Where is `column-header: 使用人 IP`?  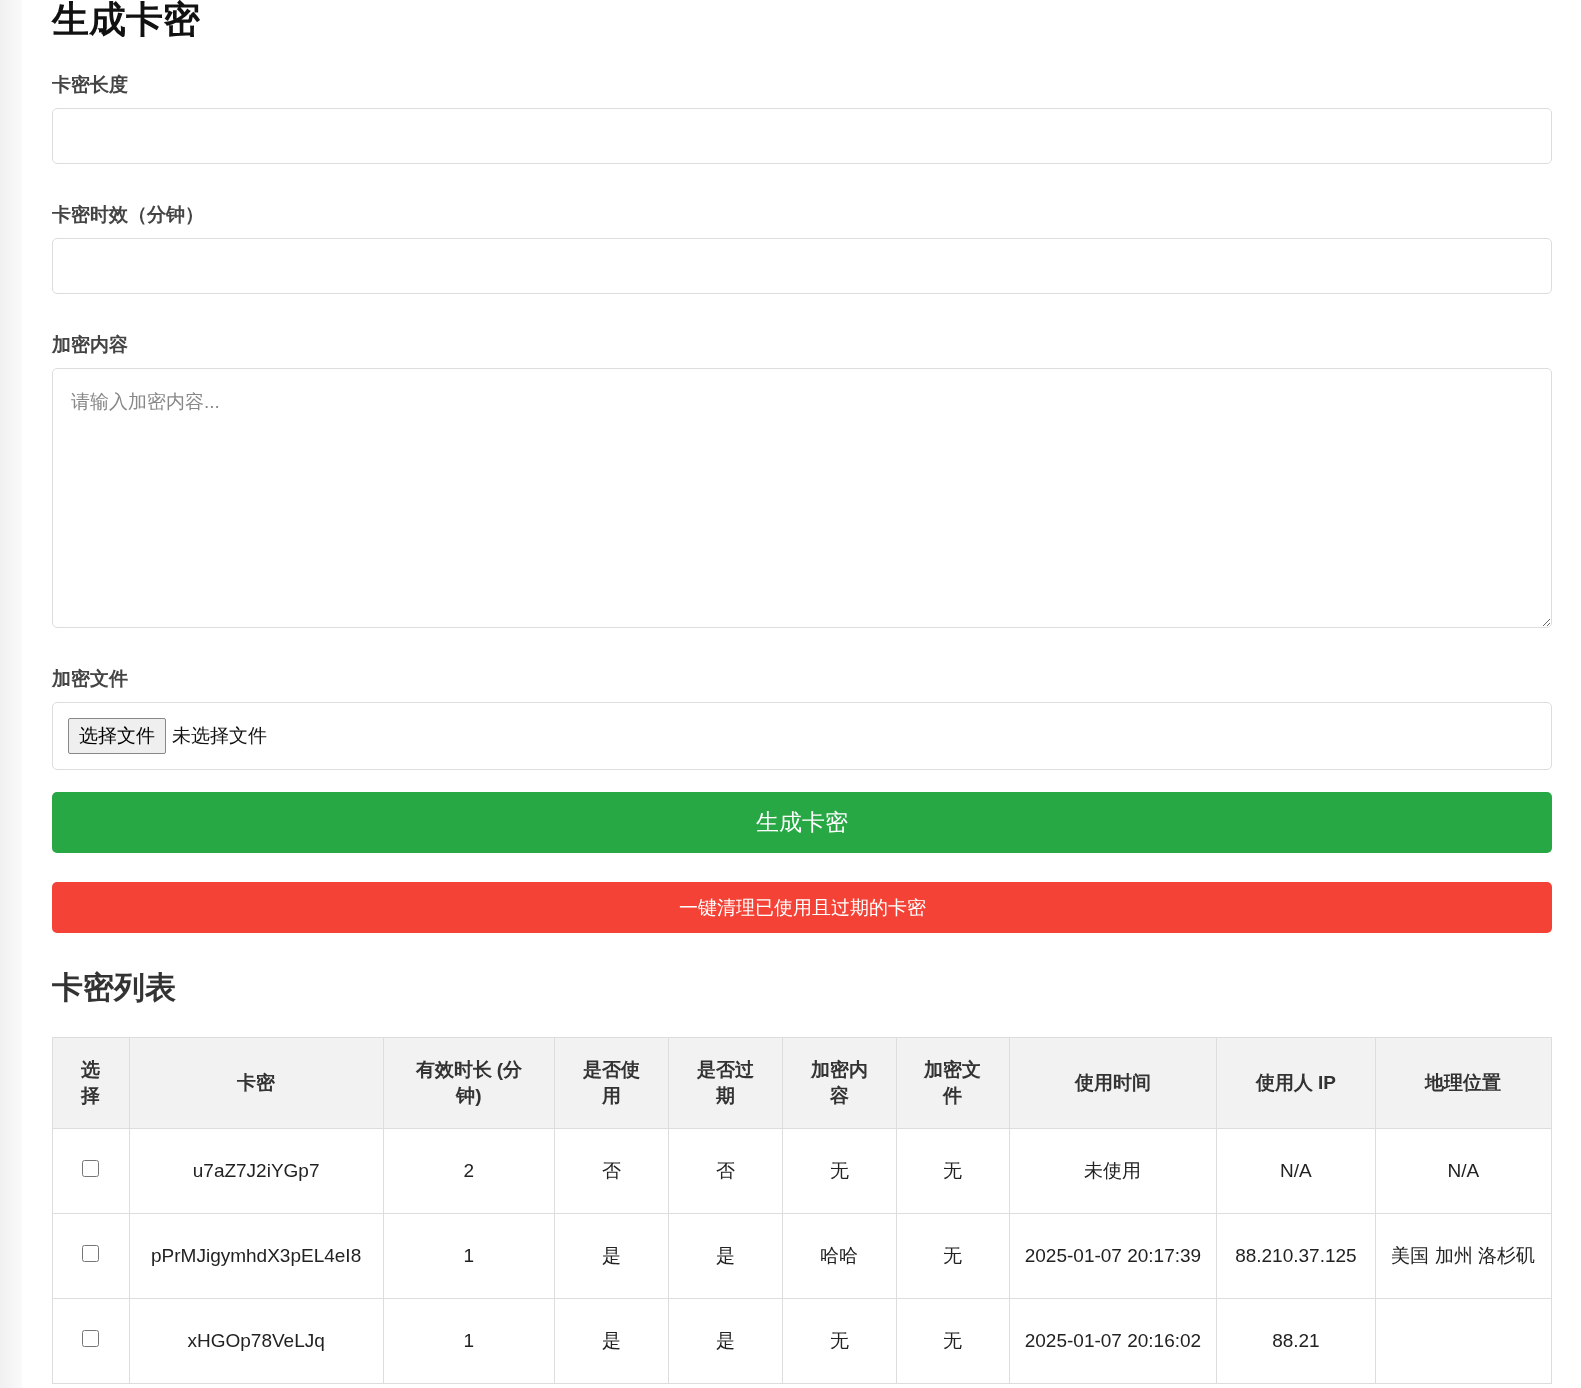 column-header: 使用人 IP is located at coordinates (1296, 1083).